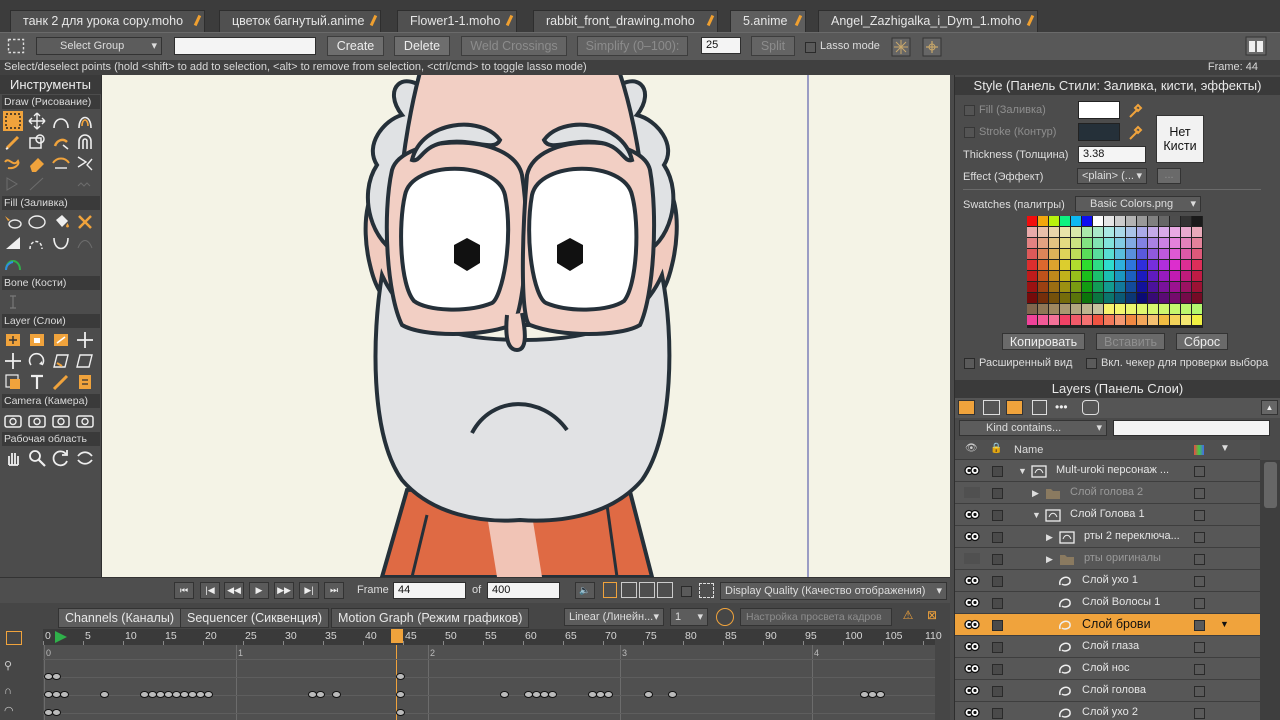 This screenshot has width=1280, height=720. I want to click on more-options-icon: •••, so click(1061, 407).